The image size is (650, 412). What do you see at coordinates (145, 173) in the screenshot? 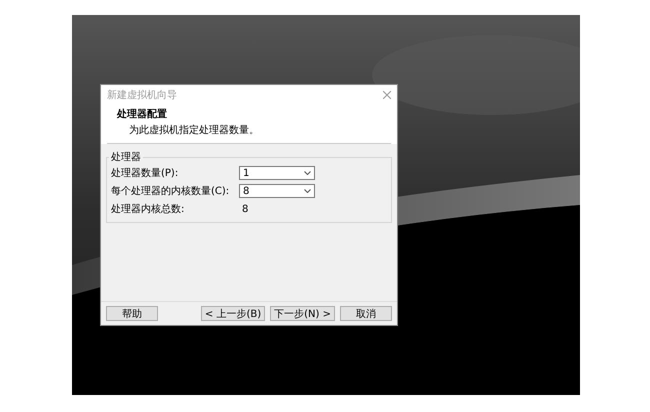
I see `field-label: 处理器数量(P):` at bounding box center [145, 173].